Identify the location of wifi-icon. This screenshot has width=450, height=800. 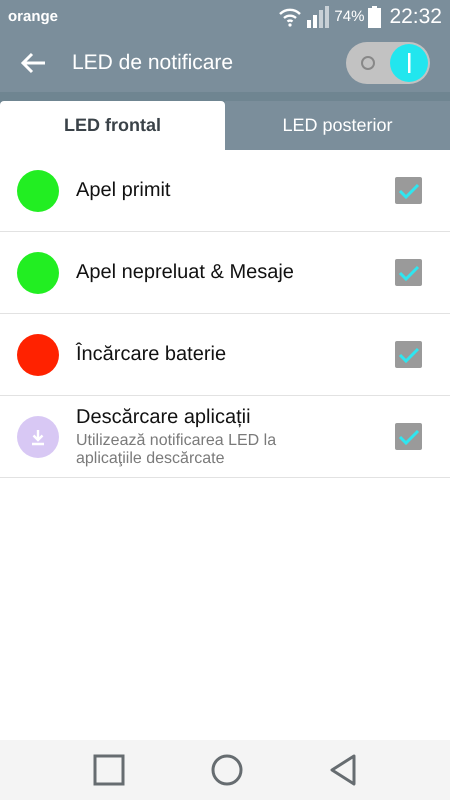
(290, 16).